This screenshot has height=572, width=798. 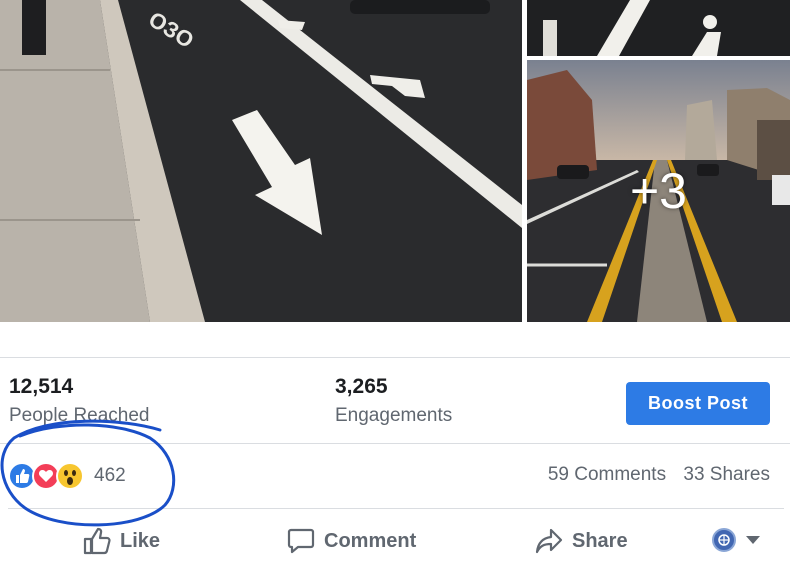 What do you see at coordinates (70, 476) in the screenshot?
I see `wow-icon` at bounding box center [70, 476].